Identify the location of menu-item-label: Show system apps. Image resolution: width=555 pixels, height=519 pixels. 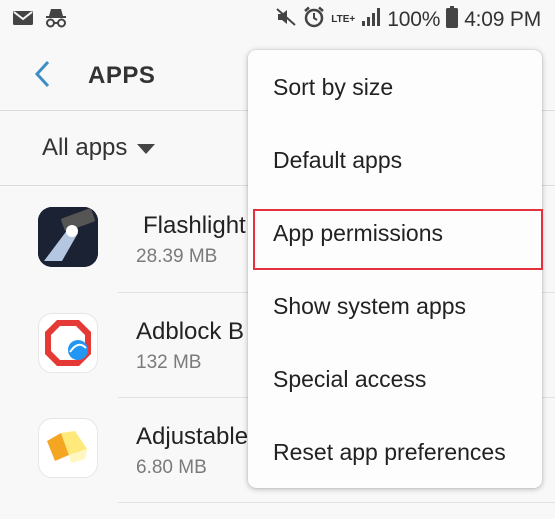
(370, 306).